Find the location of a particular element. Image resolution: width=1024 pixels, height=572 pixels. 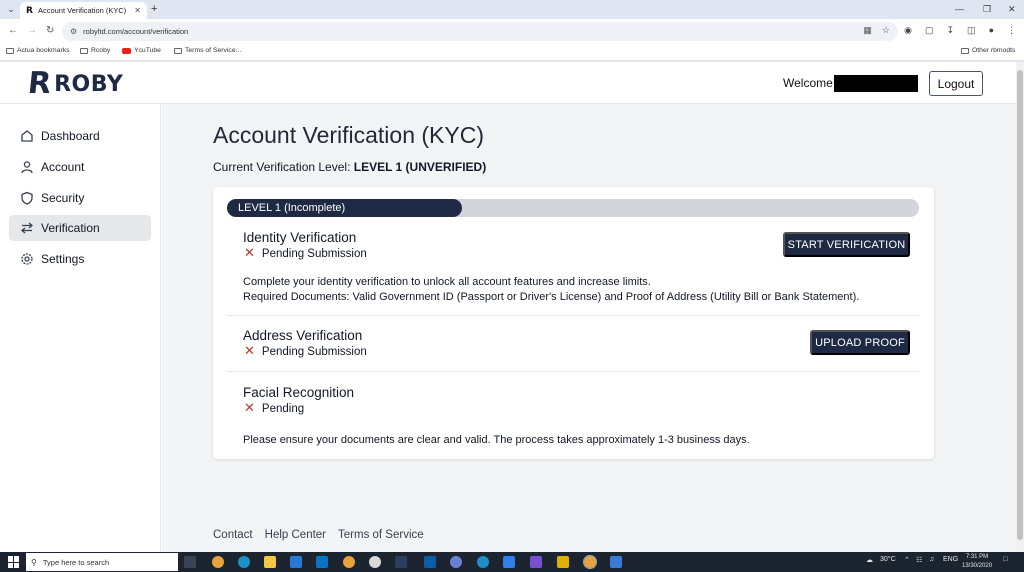

tab-title: Account Verification (KYC) is located at coordinates (82, 10).